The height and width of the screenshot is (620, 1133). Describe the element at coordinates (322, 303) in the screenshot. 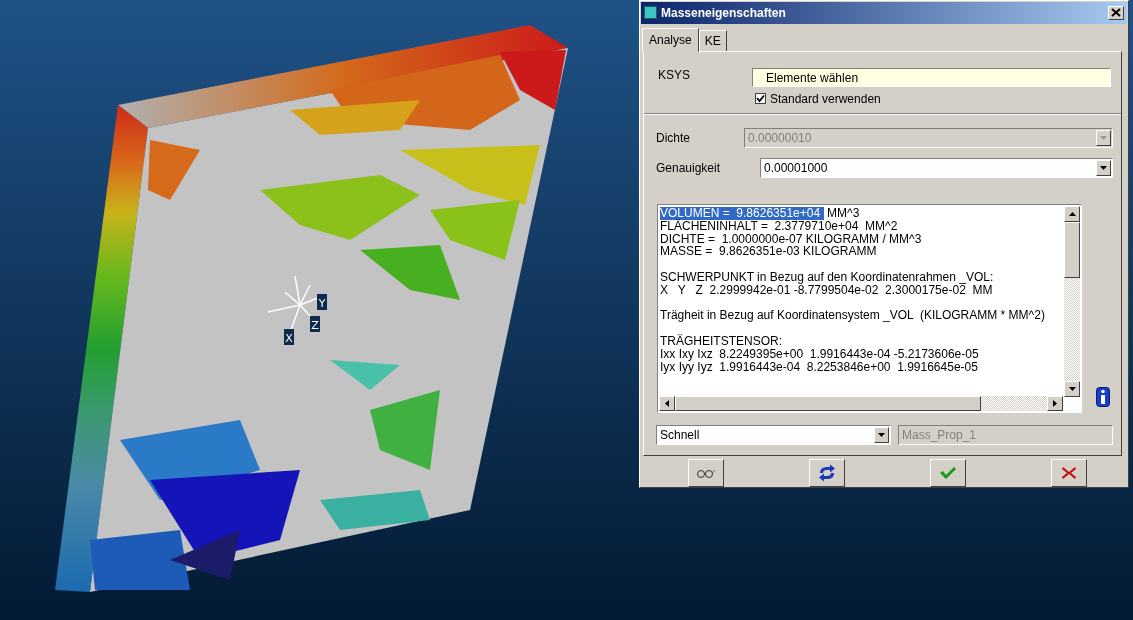

I see `axis-label: Y` at that location.